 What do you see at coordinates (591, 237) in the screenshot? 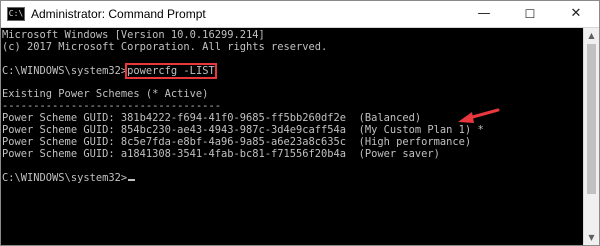
I see `scroll-down-icon: ▼` at bounding box center [591, 237].